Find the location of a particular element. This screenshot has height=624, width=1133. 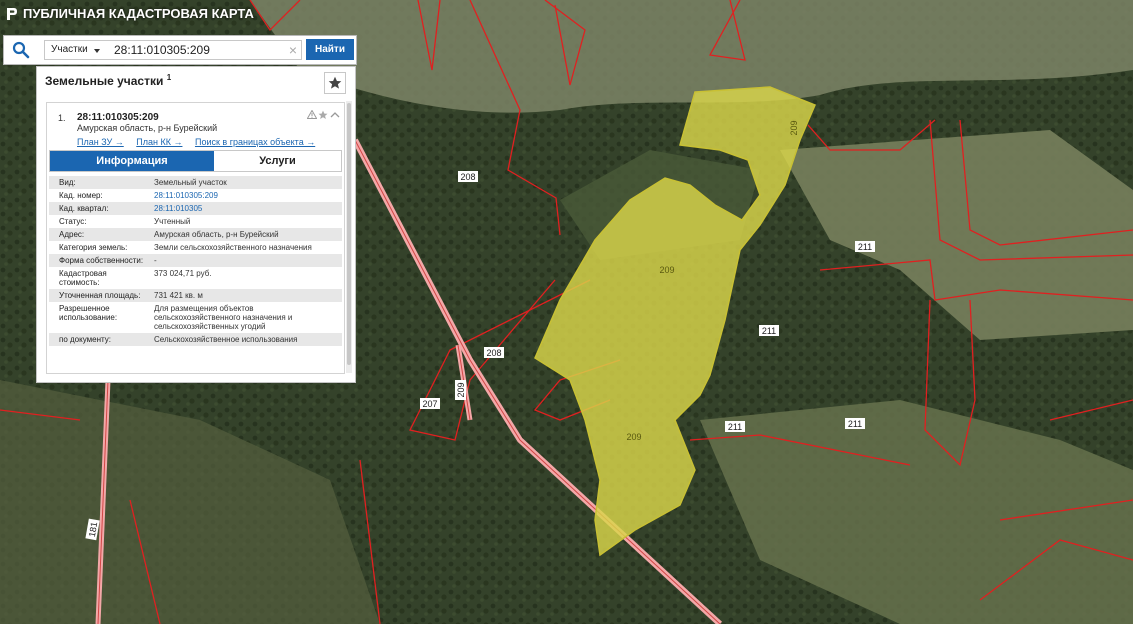

tab-information: Информация is located at coordinates (132, 161).